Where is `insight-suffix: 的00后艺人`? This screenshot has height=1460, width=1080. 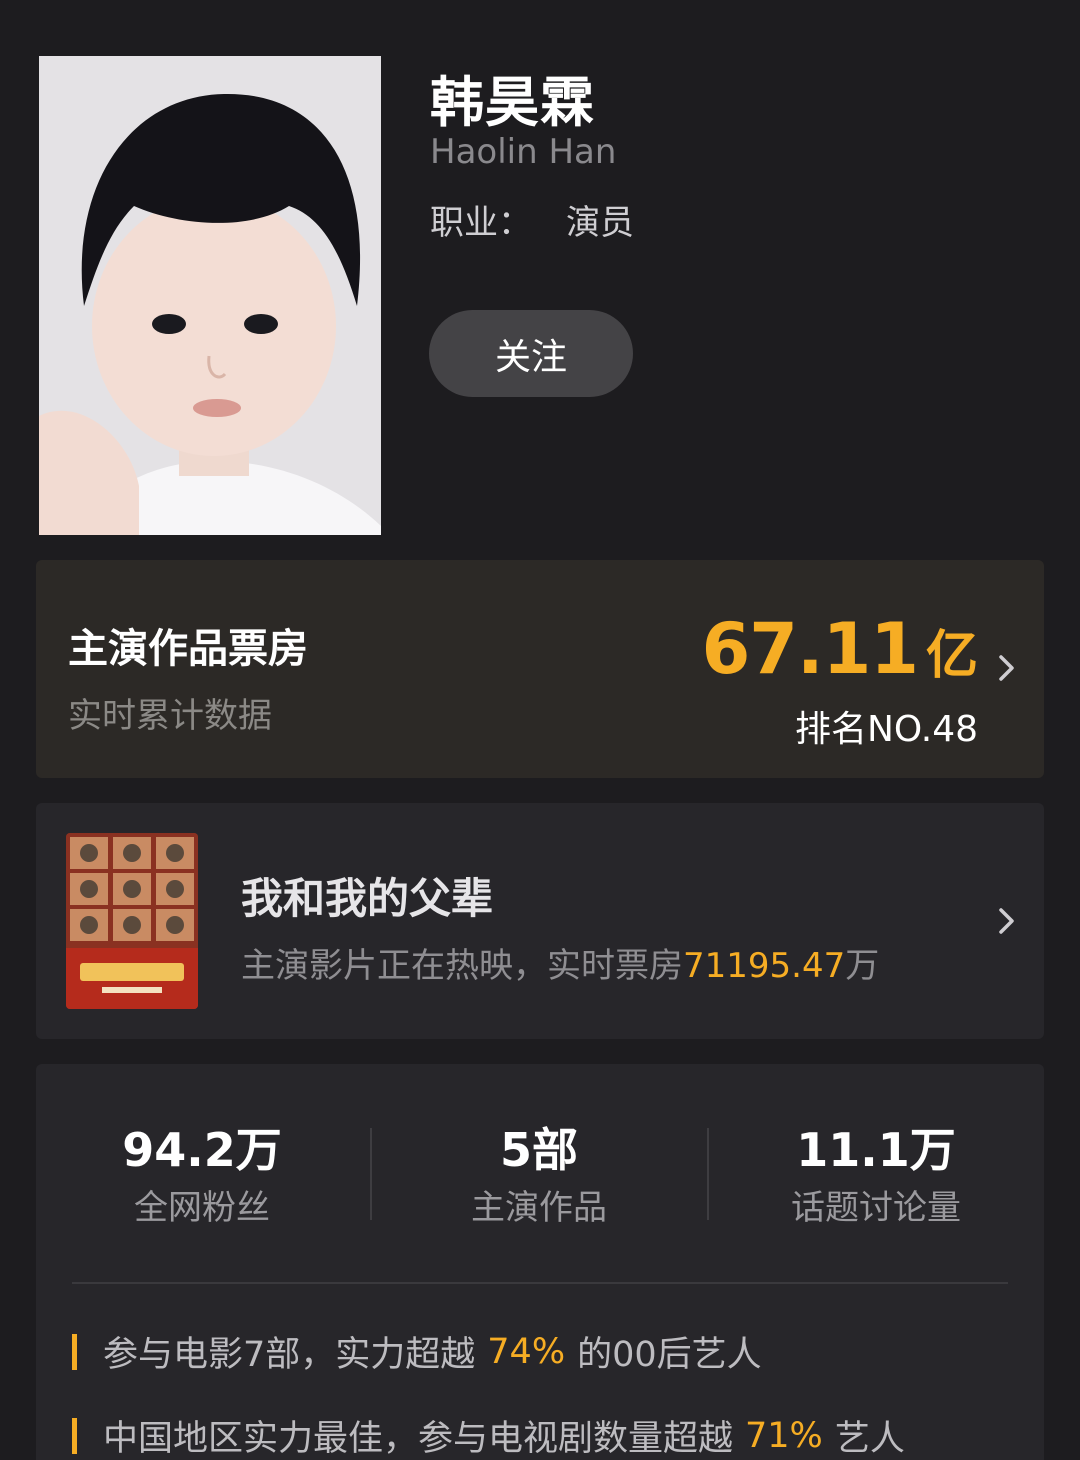
insight-suffix: 的00后艺人 is located at coordinates (669, 1355).